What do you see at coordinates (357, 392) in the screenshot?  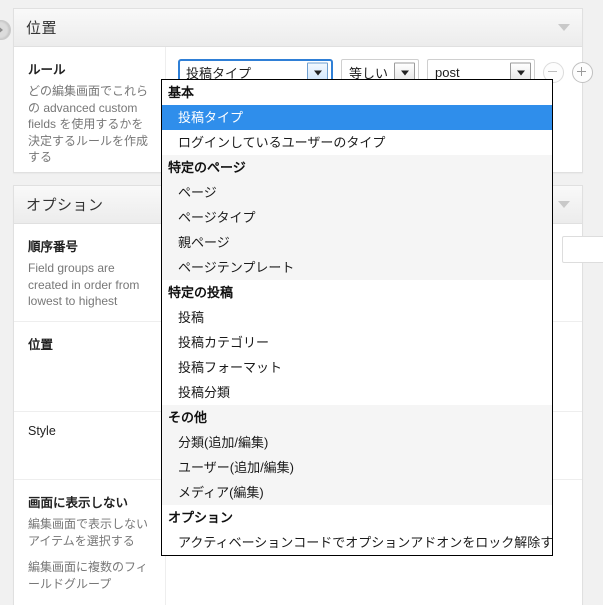 I see `dropdown-option: 投稿分類` at bounding box center [357, 392].